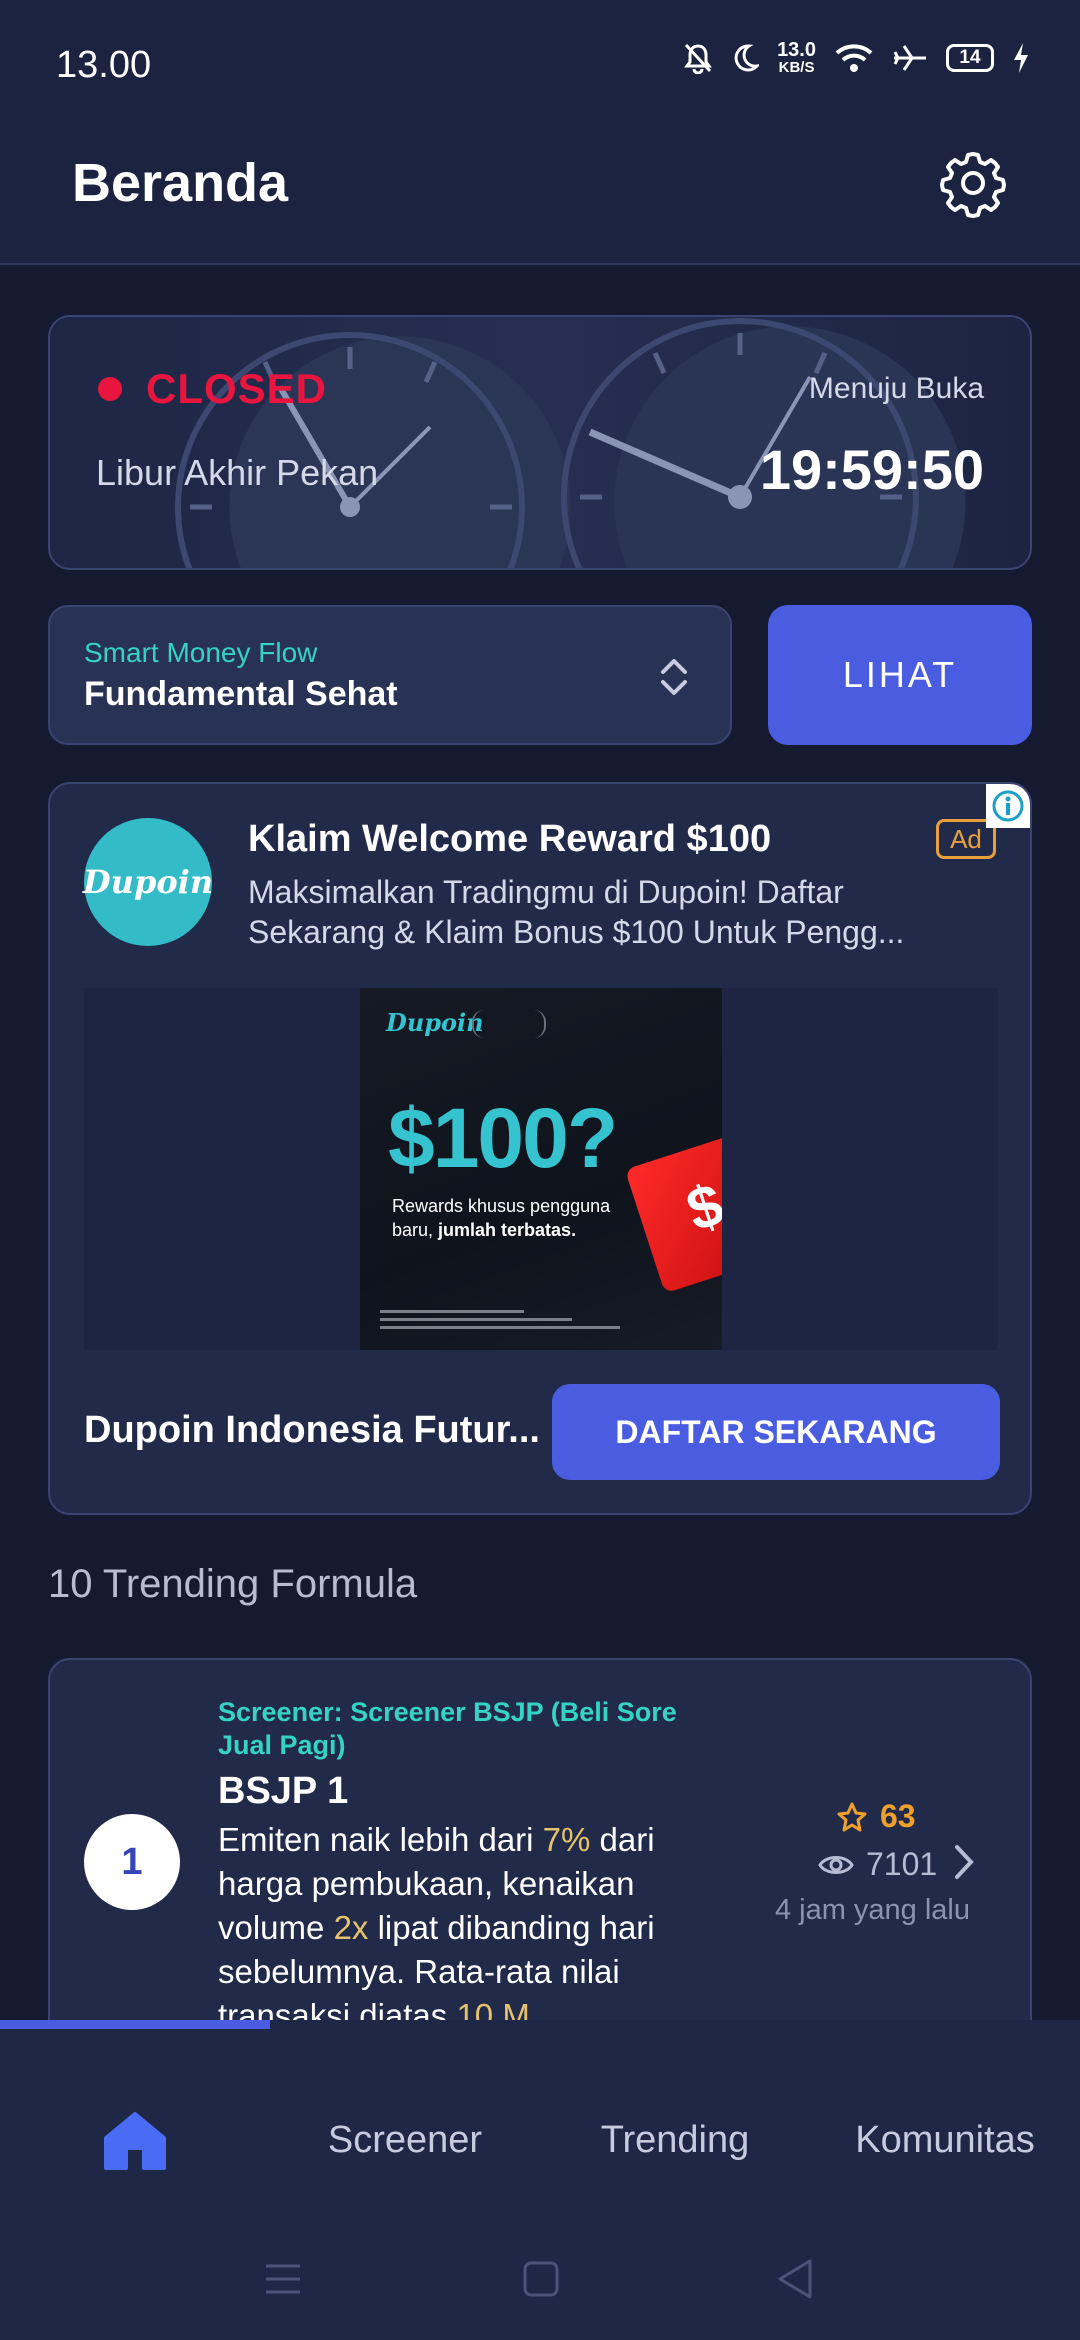 This screenshot has width=1080, height=2340. I want to click on app-header: Beranda, so click(540, 197).